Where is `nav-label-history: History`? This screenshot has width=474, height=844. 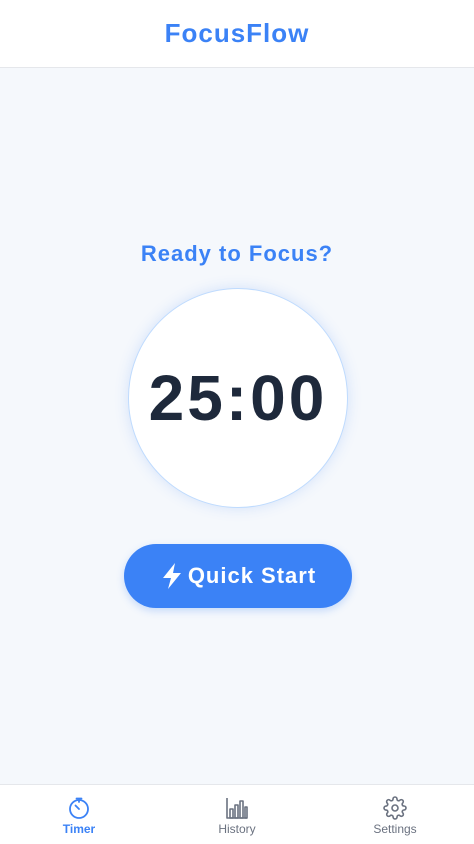 nav-label-history: History is located at coordinates (237, 829).